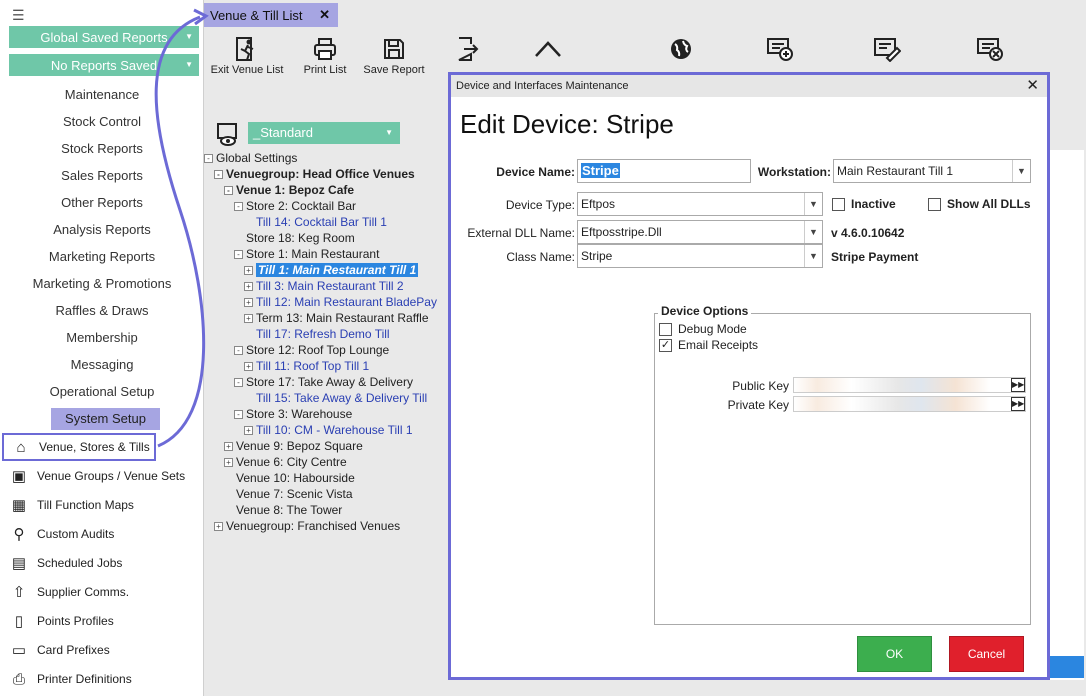 The image size is (1086, 696). I want to click on show-all-dlls-checkbox: Show All DLLs, so click(979, 204).